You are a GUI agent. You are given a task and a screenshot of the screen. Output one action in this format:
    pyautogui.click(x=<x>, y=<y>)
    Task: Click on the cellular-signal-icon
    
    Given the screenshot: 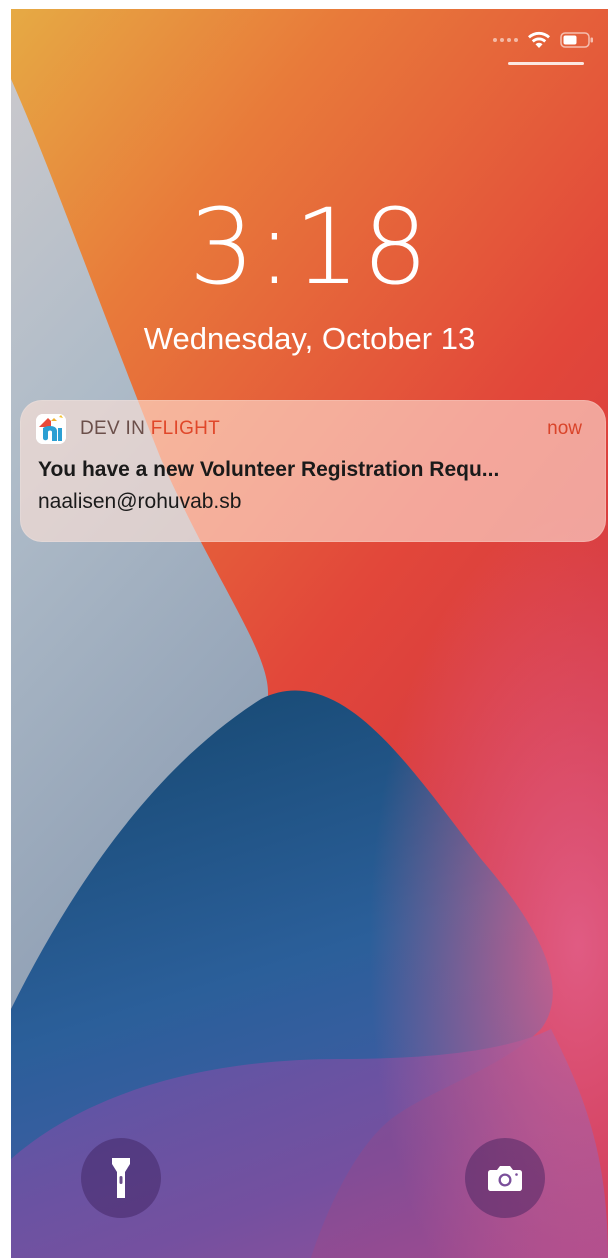 What is the action you would take?
    pyautogui.click(x=505, y=40)
    